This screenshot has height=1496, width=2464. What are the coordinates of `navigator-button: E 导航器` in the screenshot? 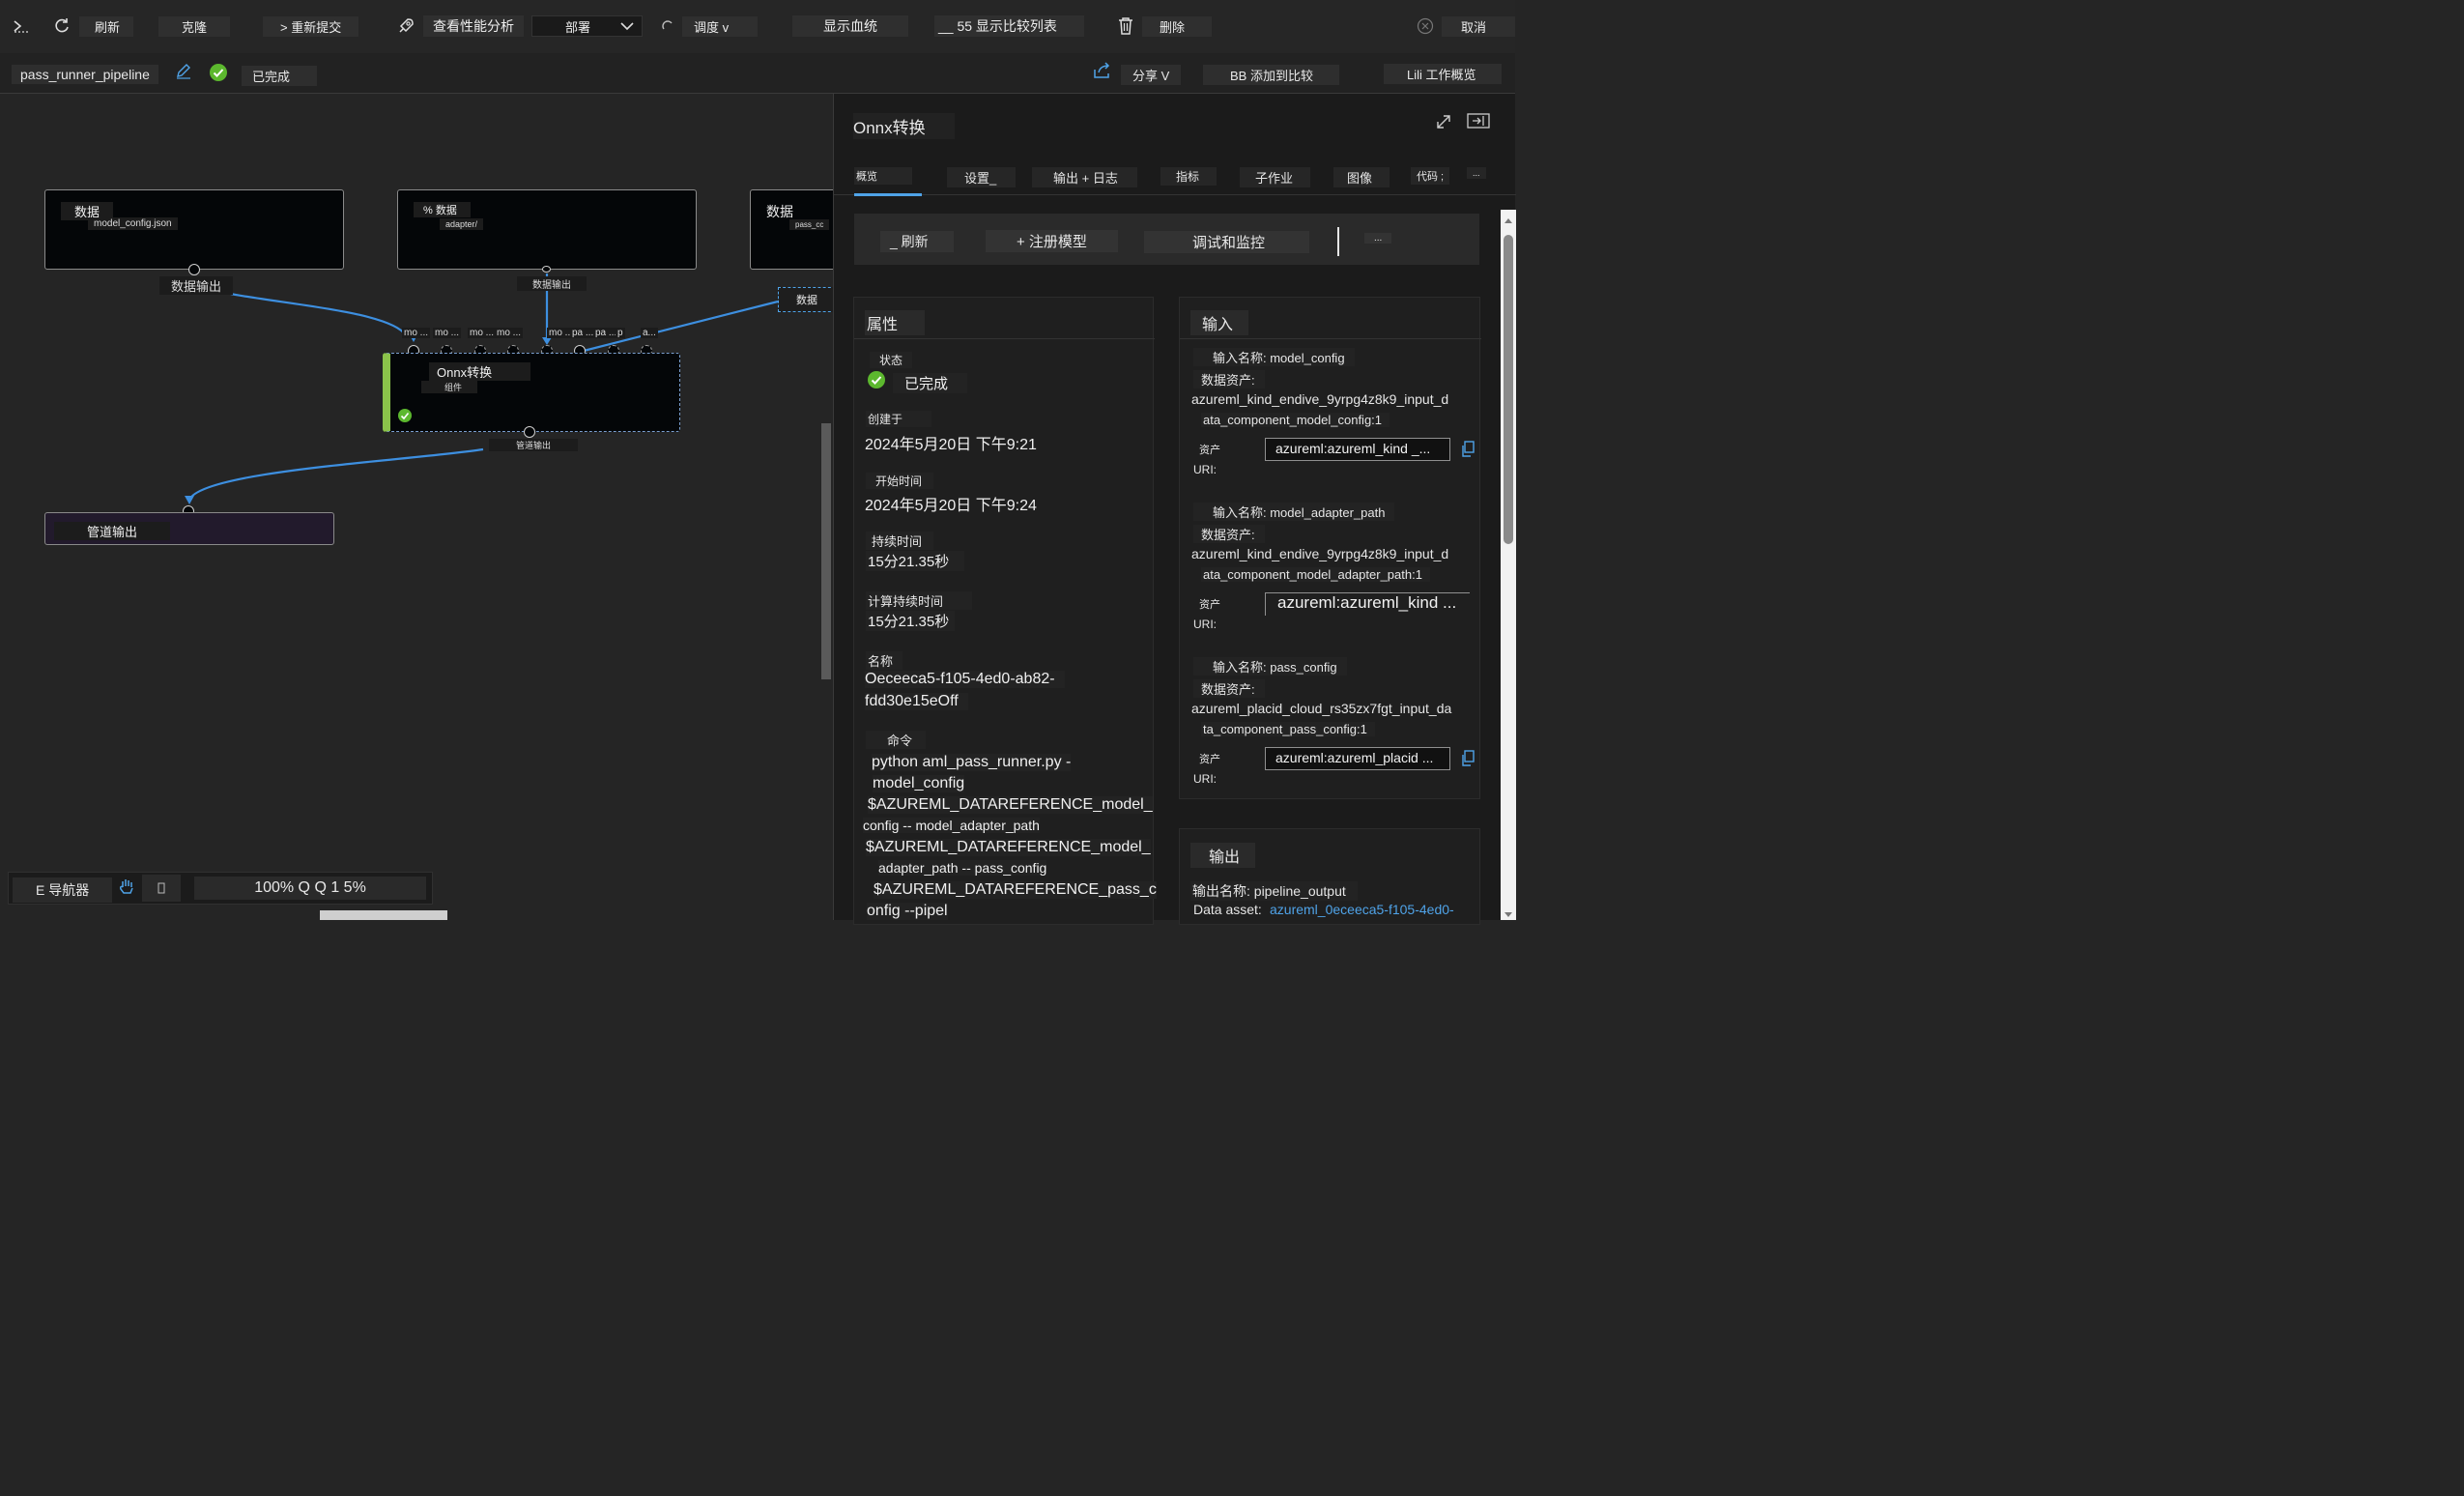 It's located at (63, 890).